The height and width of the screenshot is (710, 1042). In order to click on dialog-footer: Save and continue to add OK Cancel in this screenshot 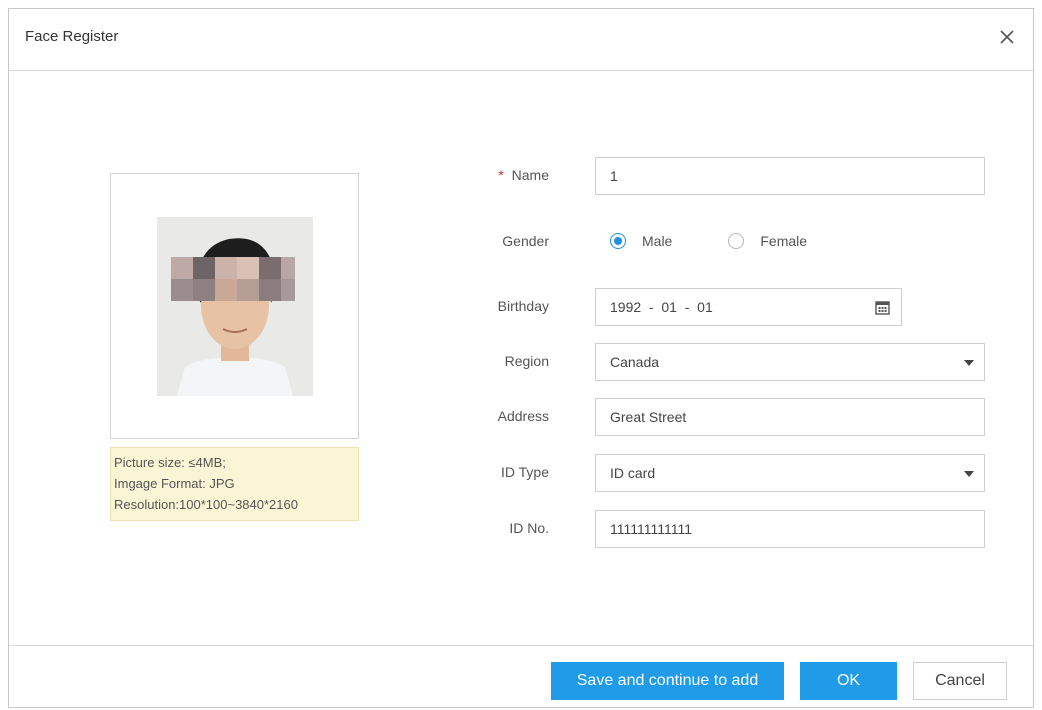, I will do `click(521, 676)`.